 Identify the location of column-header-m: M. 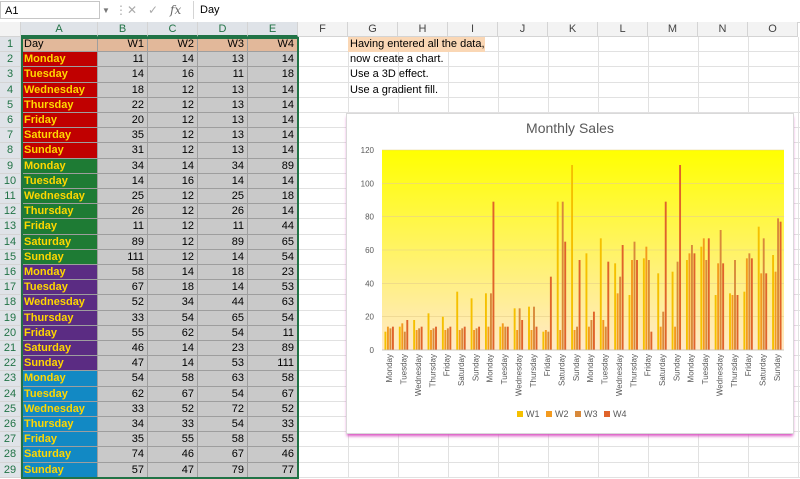
(673, 29).